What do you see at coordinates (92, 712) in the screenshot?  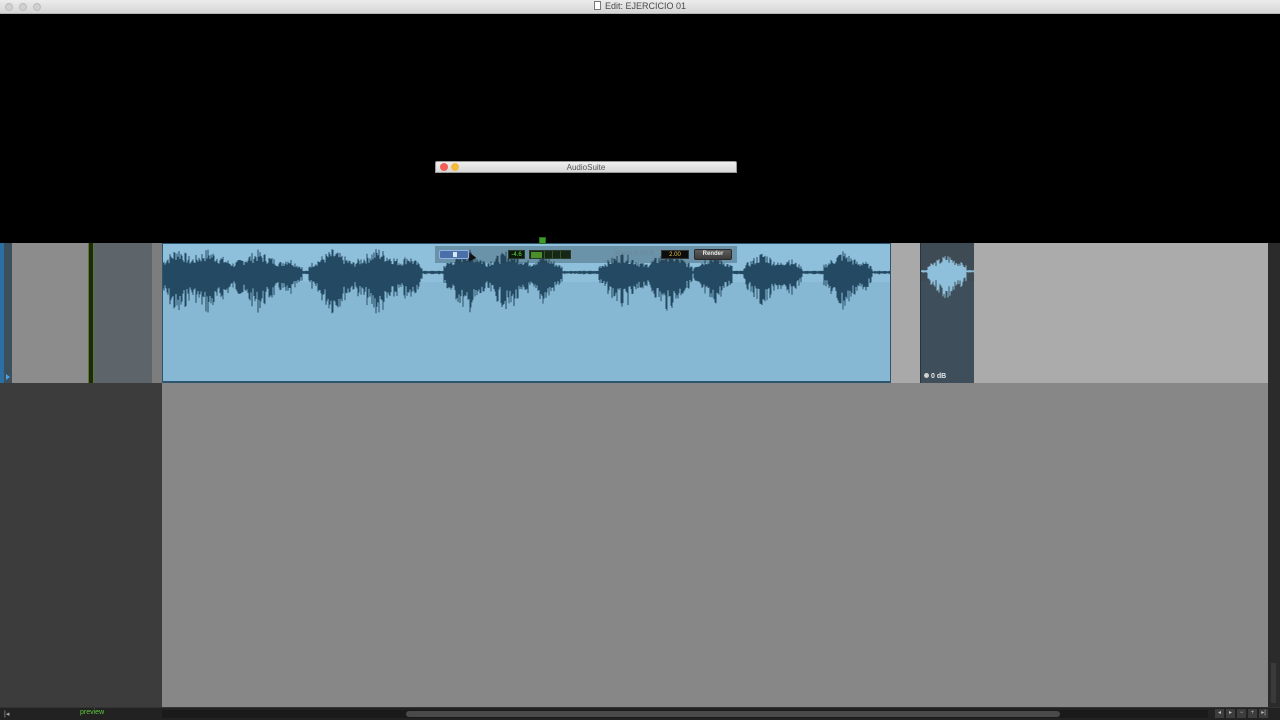 I see `preview-label: preview` at bounding box center [92, 712].